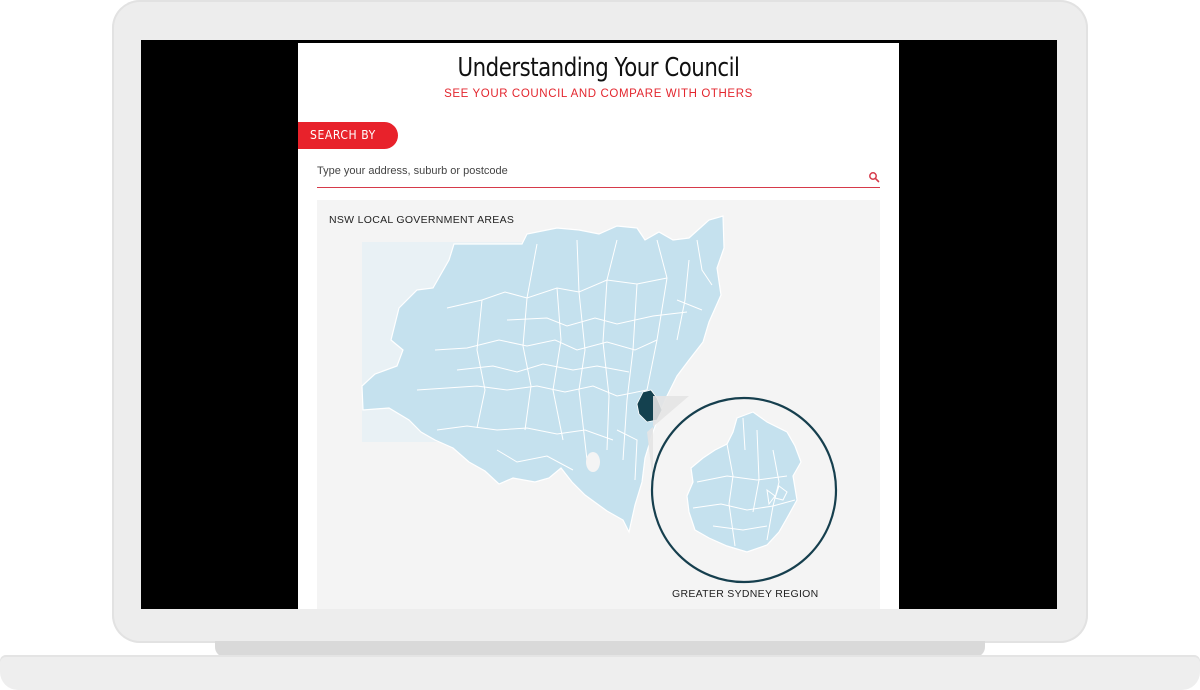 Image resolution: width=1200 pixels, height=690 pixels. Describe the element at coordinates (348, 145) in the screenshot. I see `search-by-map-tab: SEARCH BY MAP` at that location.